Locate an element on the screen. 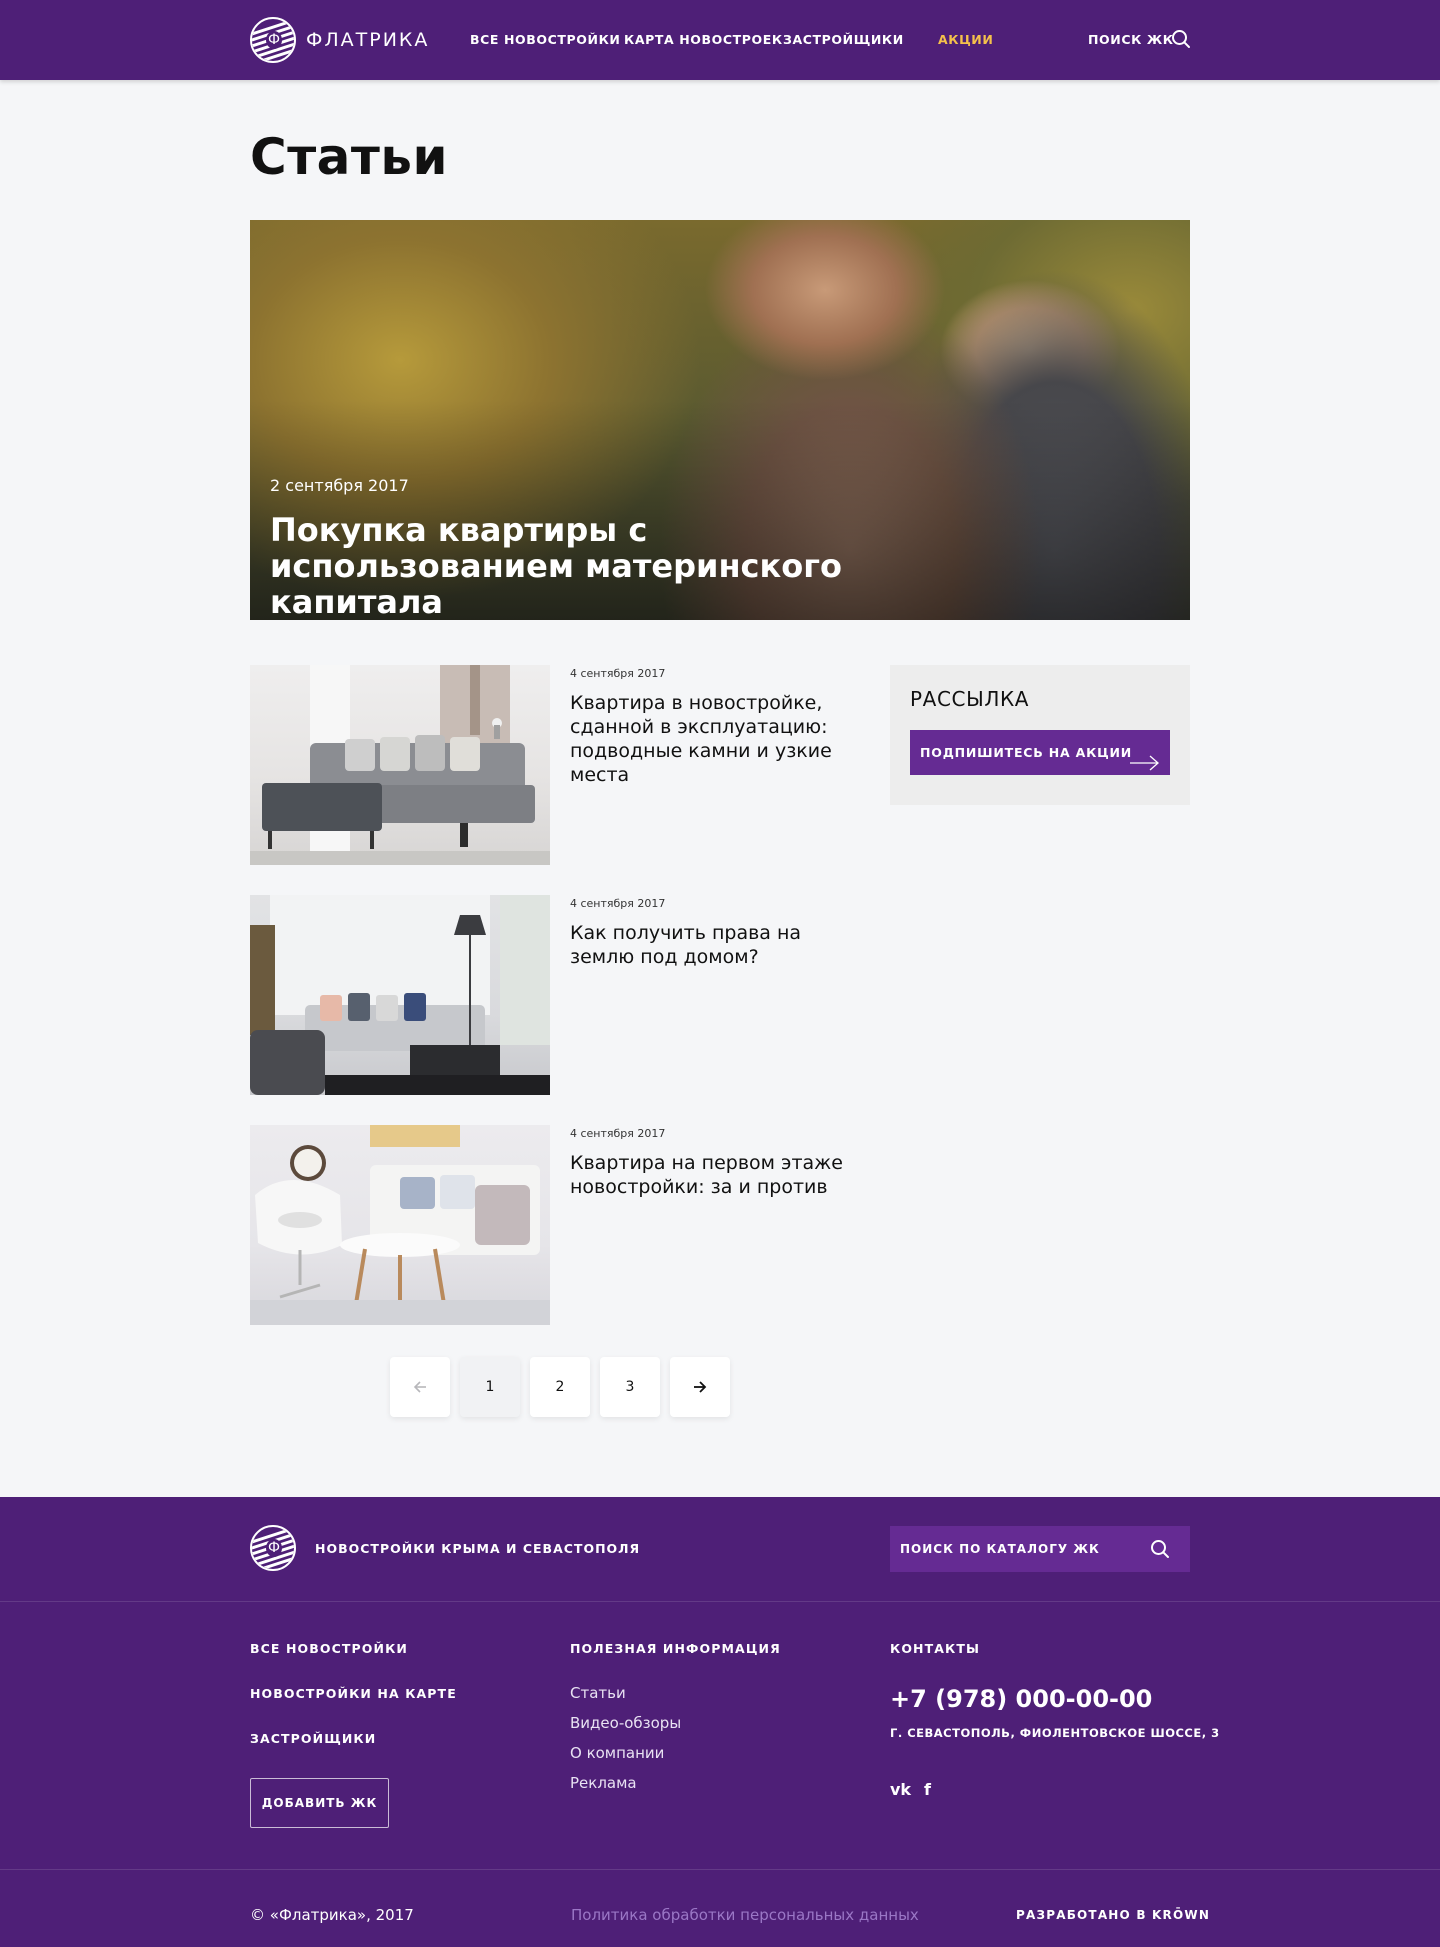 The image size is (1440, 1947). footer-link-about: О компании is located at coordinates (617, 1753).